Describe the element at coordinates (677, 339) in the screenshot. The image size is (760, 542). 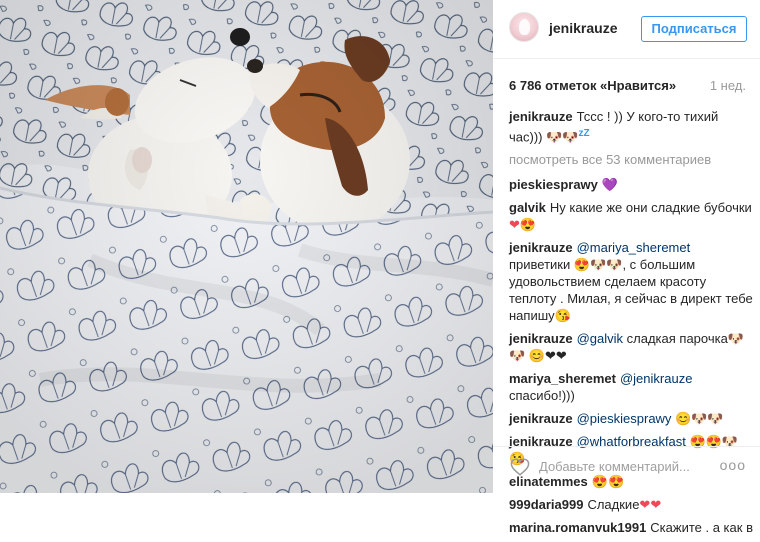
I see `comment-text: сладкая парочка` at that location.